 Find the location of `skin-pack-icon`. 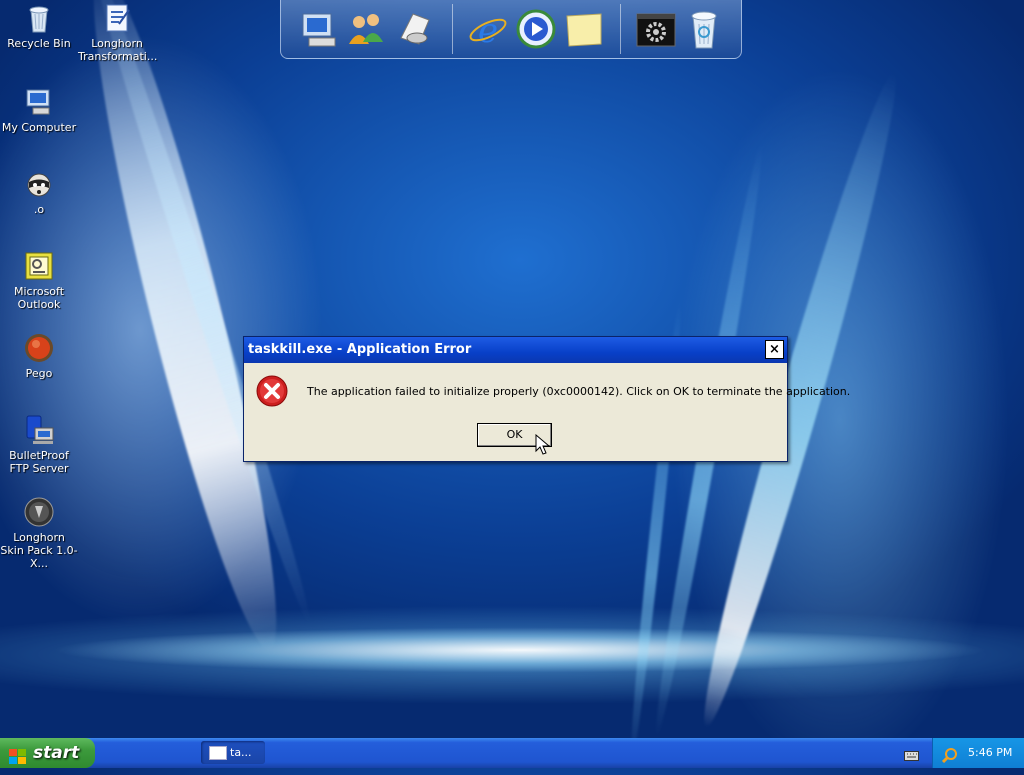

skin-pack-icon is located at coordinates (39, 512).